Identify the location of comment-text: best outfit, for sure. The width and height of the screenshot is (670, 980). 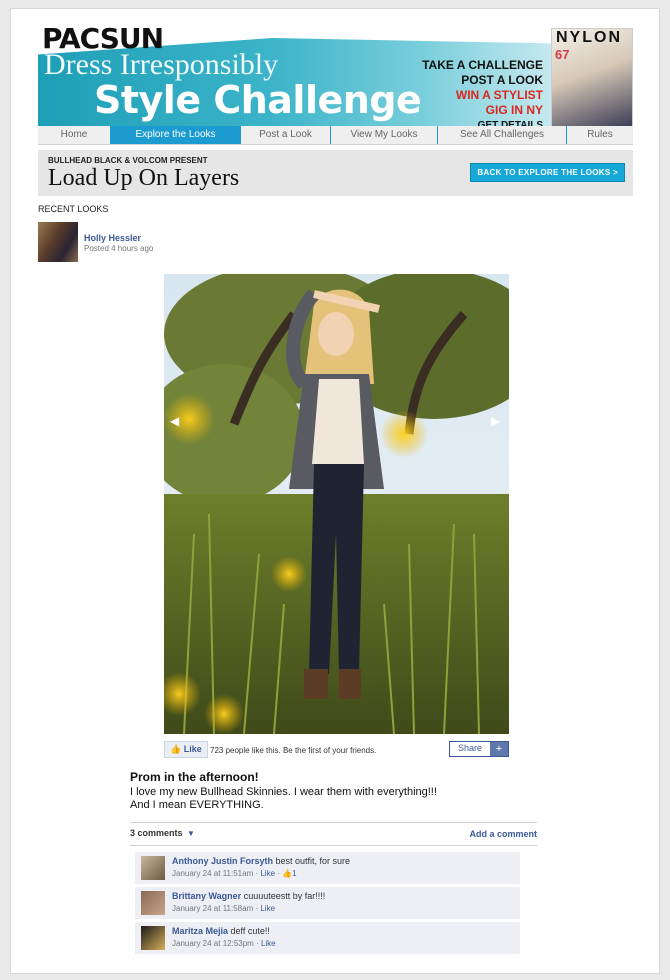
(313, 861).